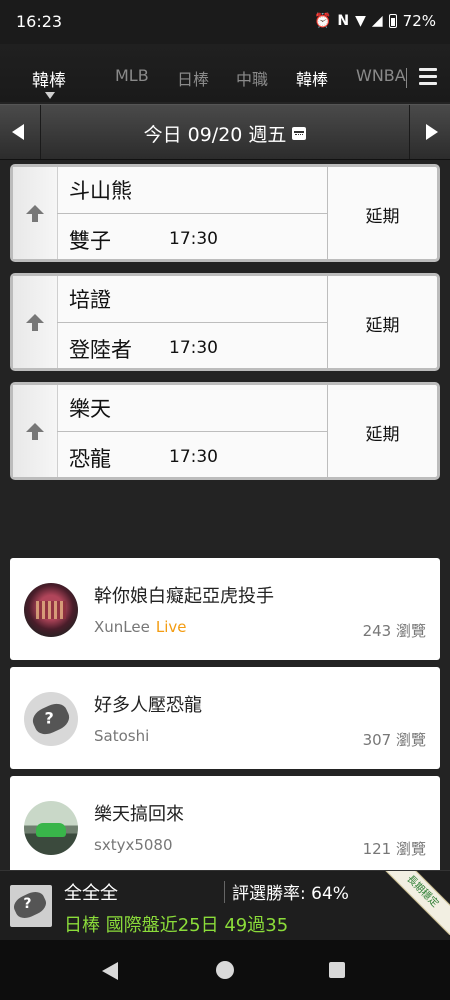 This screenshot has height=1000, width=450. What do you see at coordinates (100, 191) in the screenshot?
I see `away-team: 斗山熊` at bounding box center [100, 191].